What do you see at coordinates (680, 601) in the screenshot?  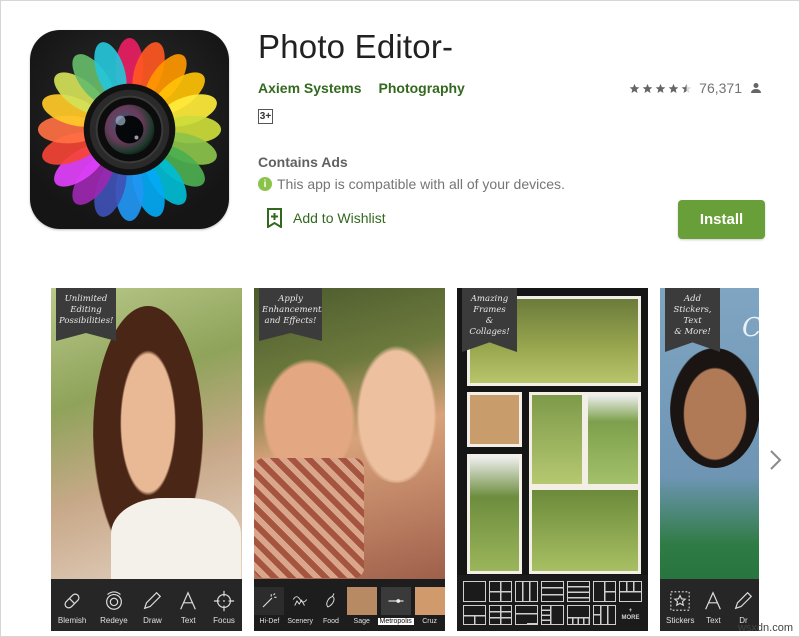 I see `sticker-star-icon` at bounding box center [680, 601].